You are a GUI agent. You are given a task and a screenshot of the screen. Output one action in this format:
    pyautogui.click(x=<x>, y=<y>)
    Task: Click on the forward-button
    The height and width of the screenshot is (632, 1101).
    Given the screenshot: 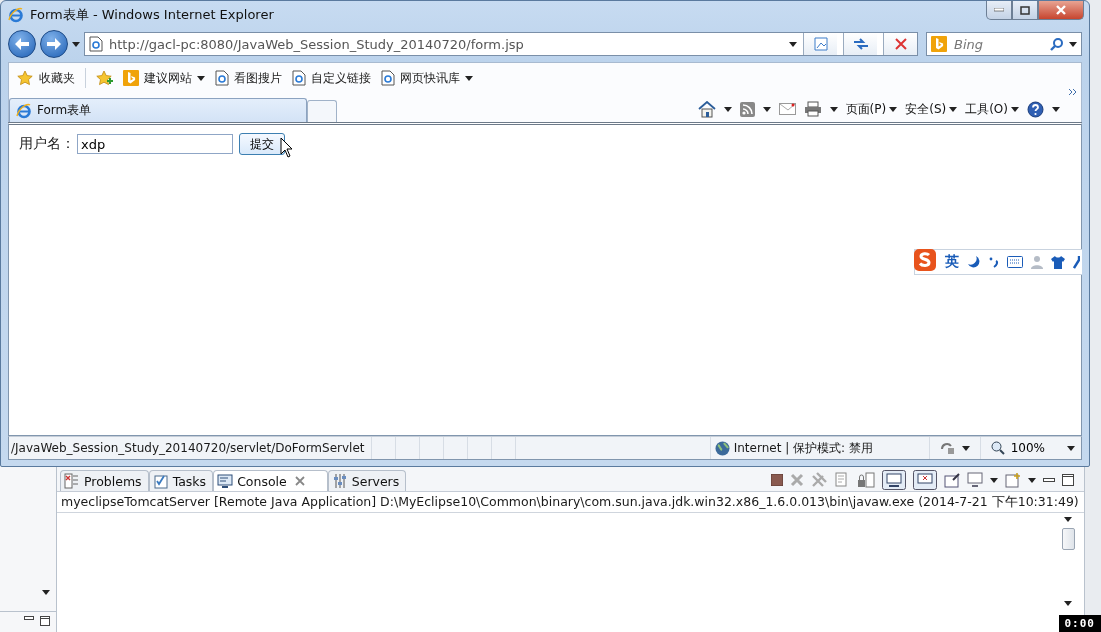 What is the action you would take?
    pyautogui.click(x=54, y=44)
    